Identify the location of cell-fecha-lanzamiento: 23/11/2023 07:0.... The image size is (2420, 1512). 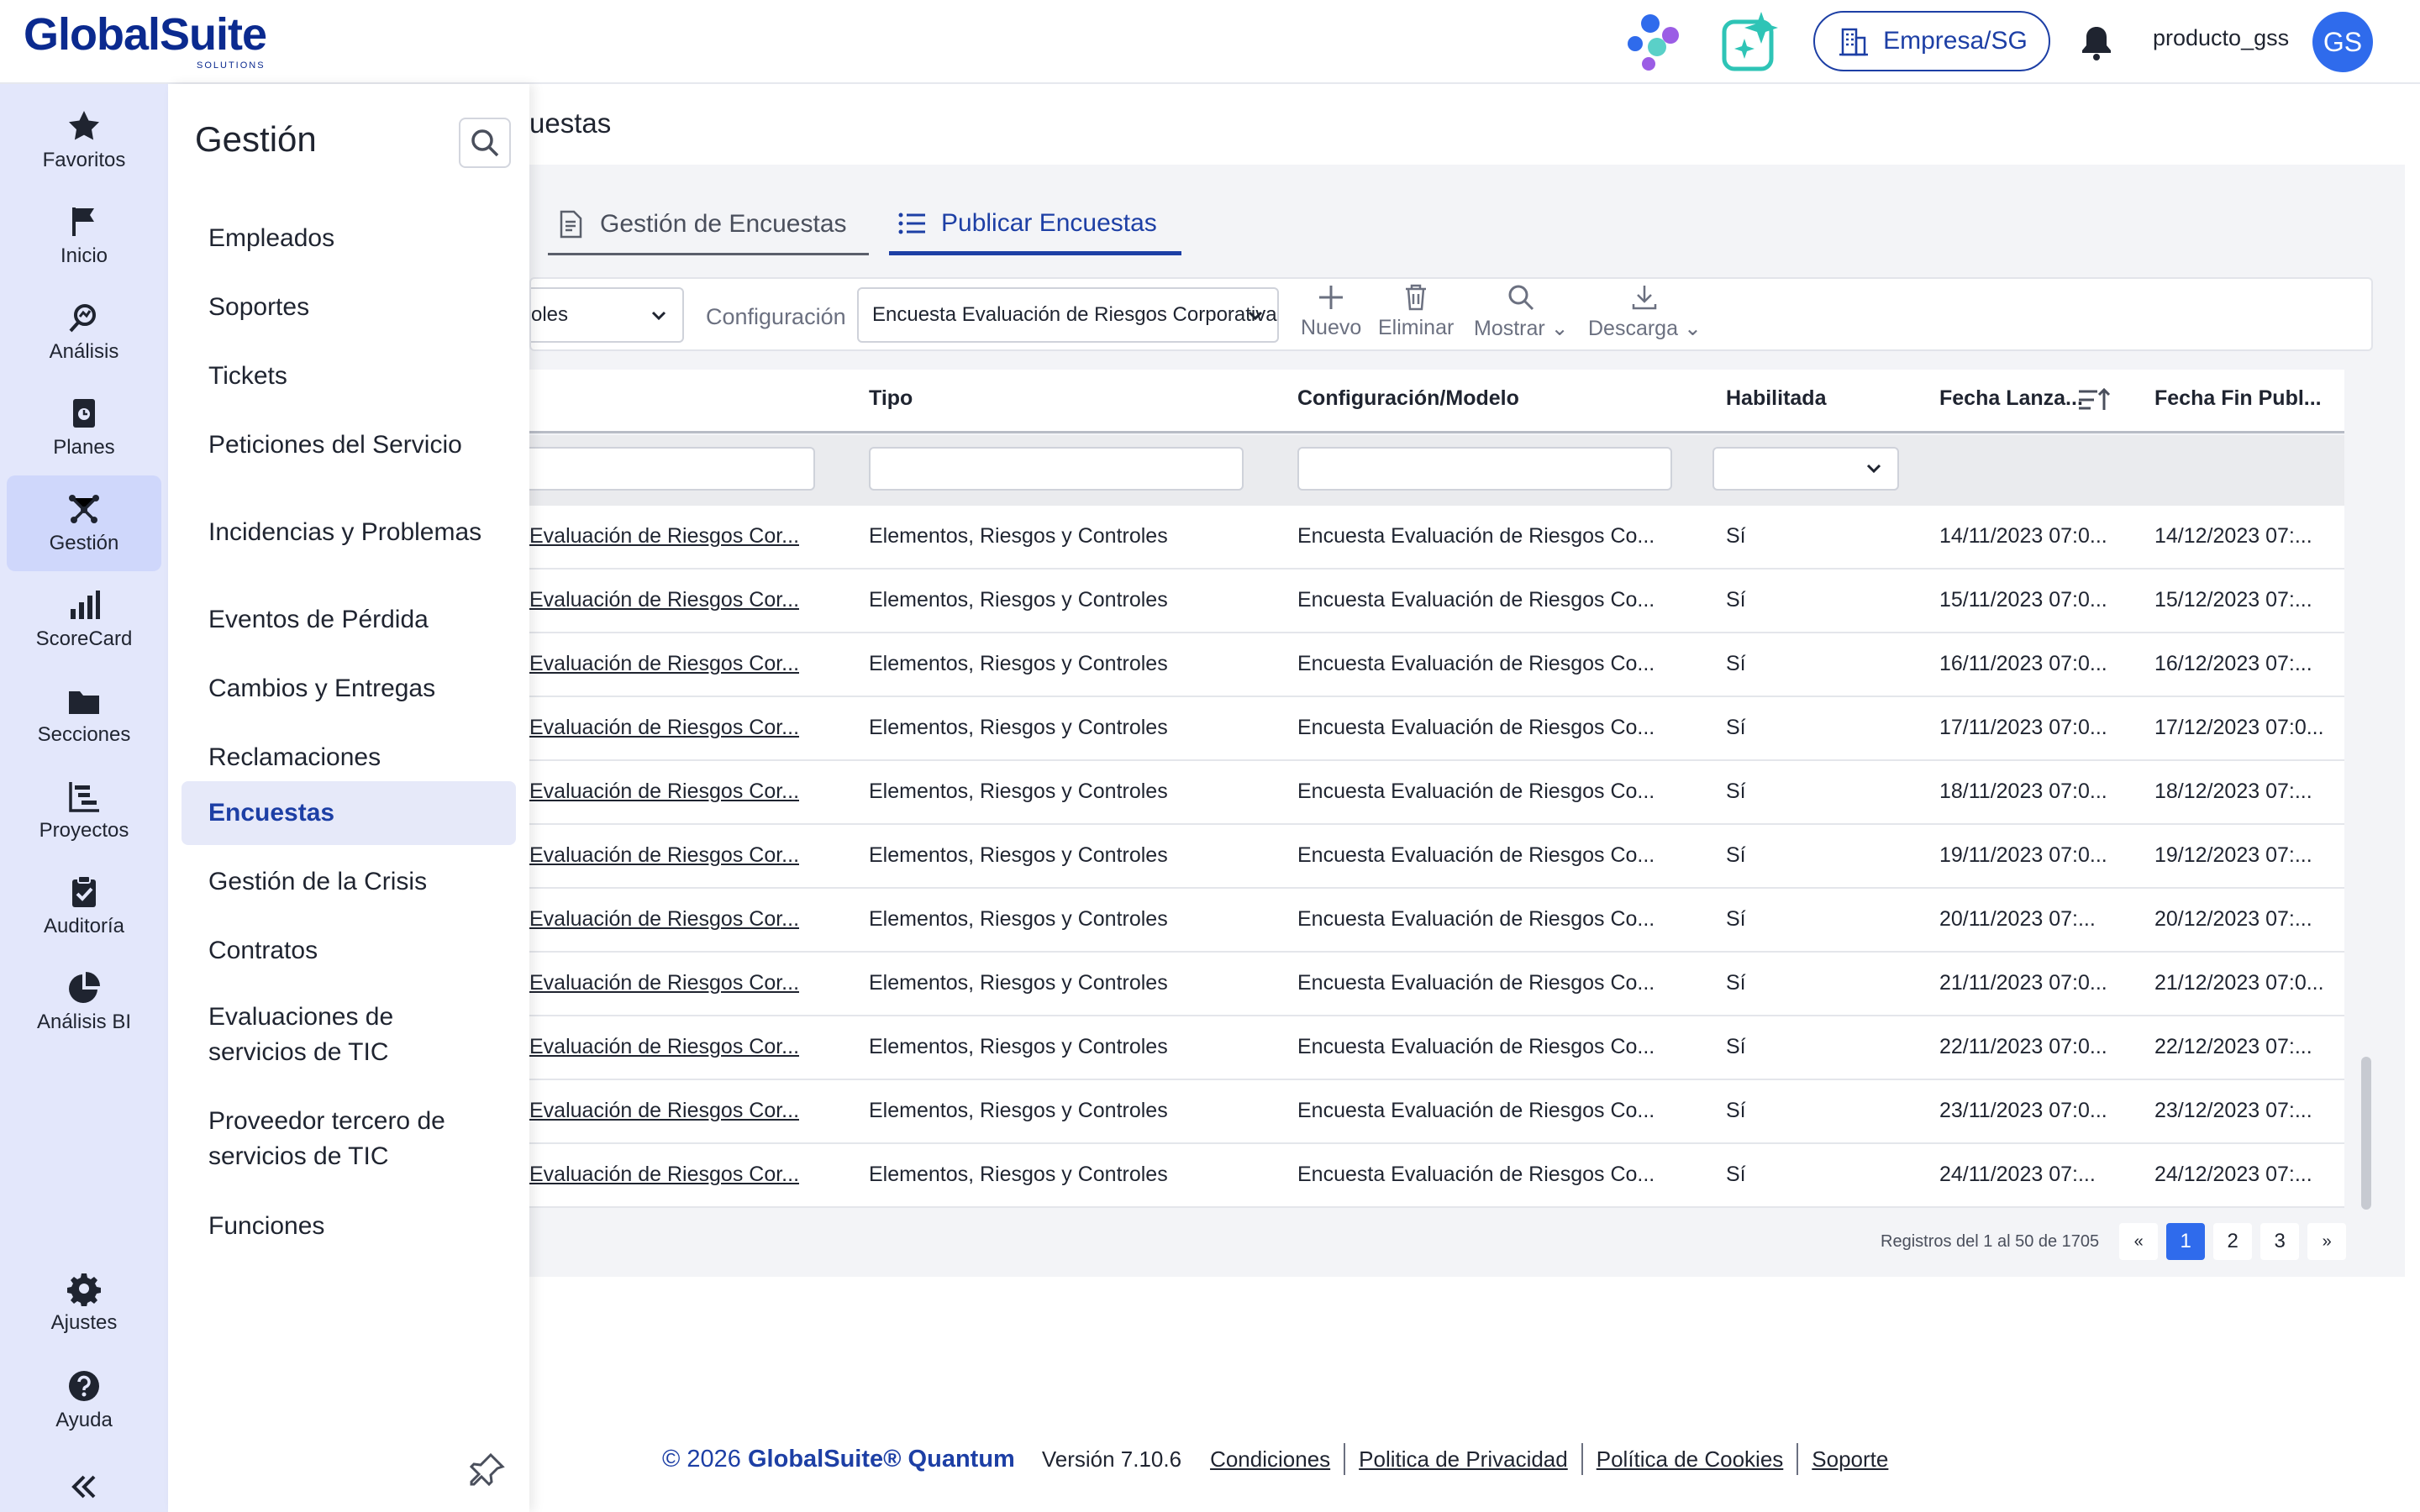
(2023, 1110).